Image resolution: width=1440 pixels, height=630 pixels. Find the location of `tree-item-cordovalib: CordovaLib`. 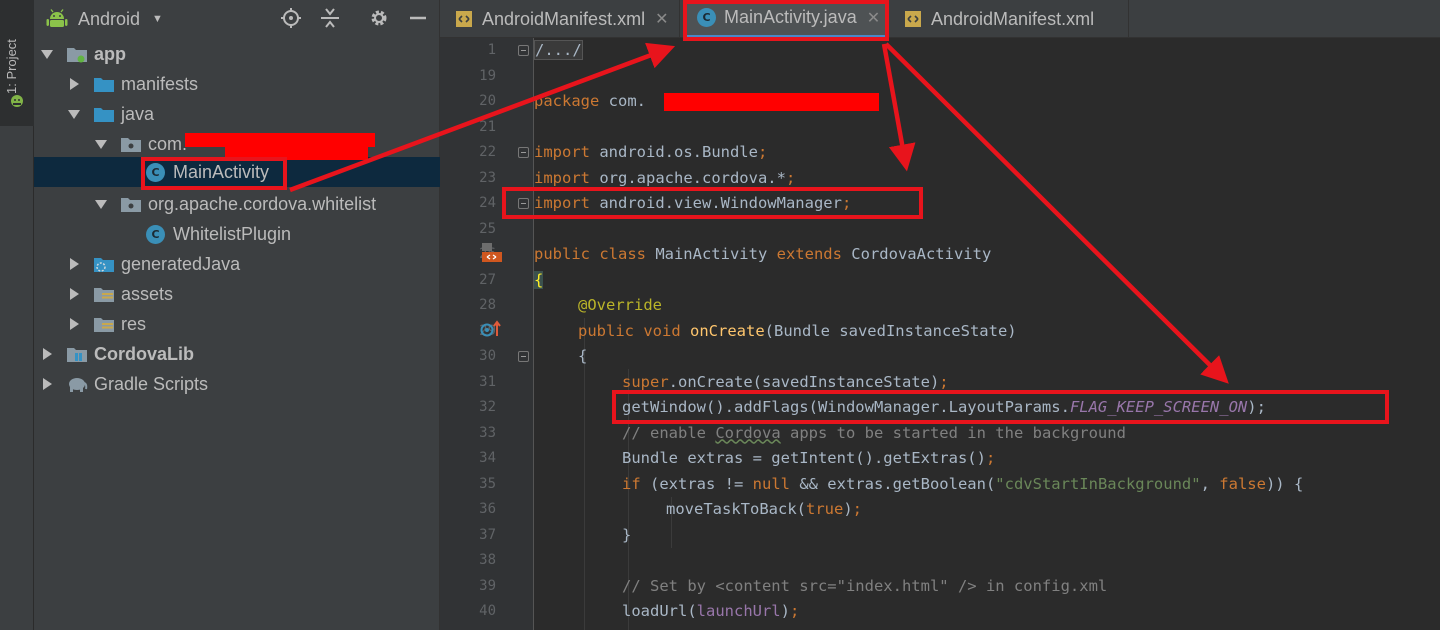

tree-item-cordovalib: CordovaLib is located at coordinates (237, 354).